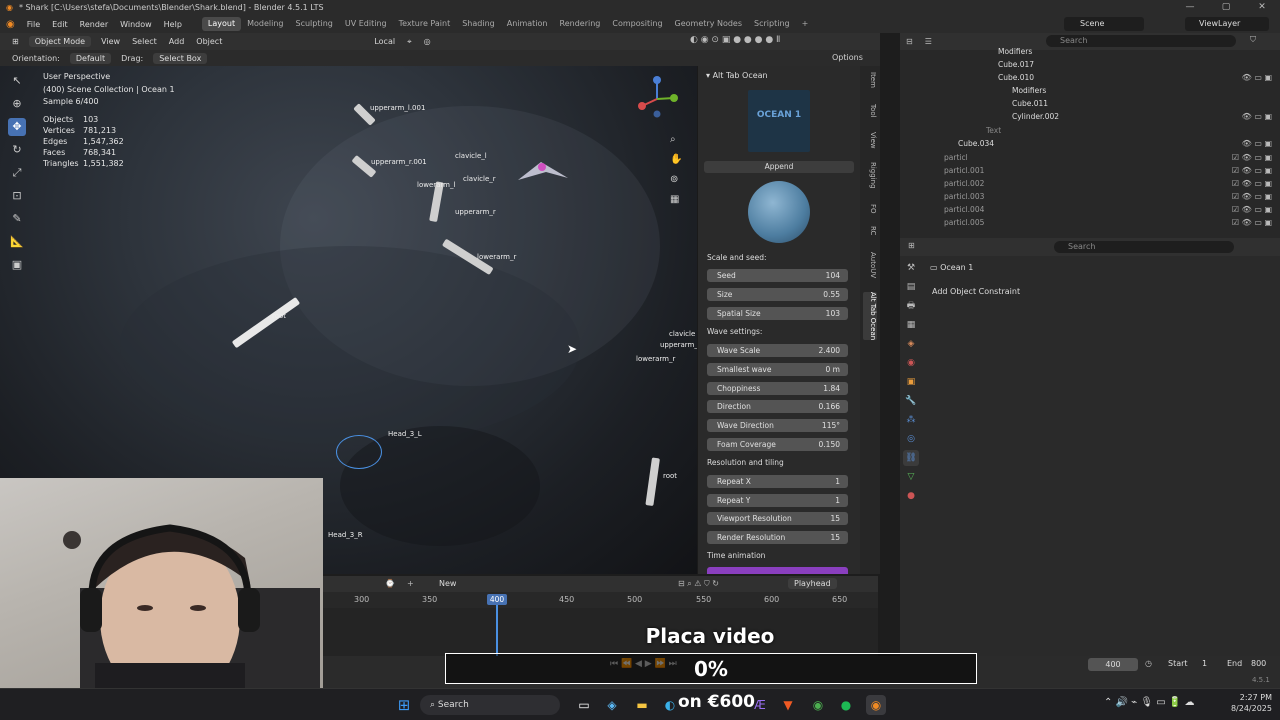 This screenshot has width=1280, height=720. What do you see at coordinates (366, 24) in the screenshot?
I see `tab-uv-editing: UV Editing` at bounding box center [366, 24].